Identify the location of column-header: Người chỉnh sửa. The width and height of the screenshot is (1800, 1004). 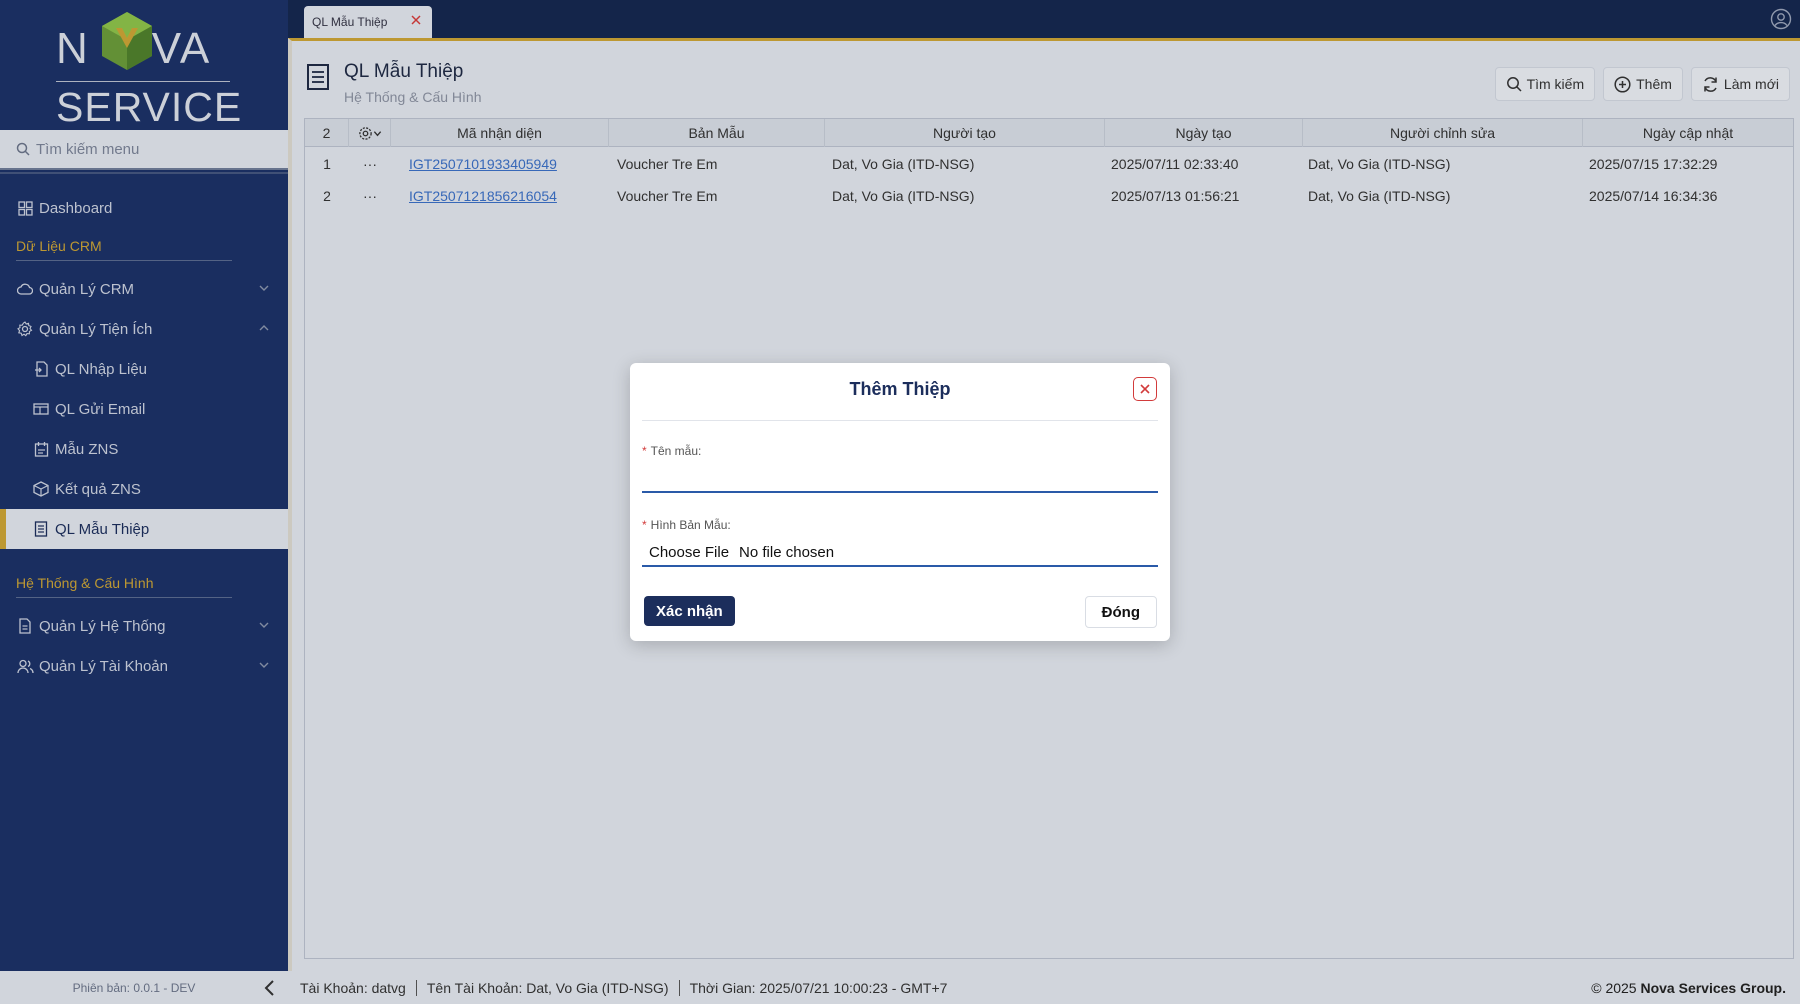
(1443, 133).